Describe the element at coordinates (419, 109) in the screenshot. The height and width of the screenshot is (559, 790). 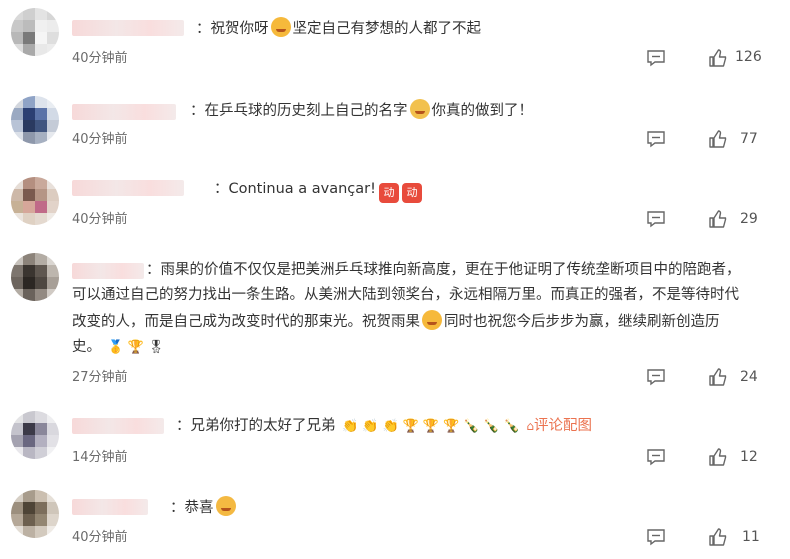
I see `crying-emoji-icon` at that location.